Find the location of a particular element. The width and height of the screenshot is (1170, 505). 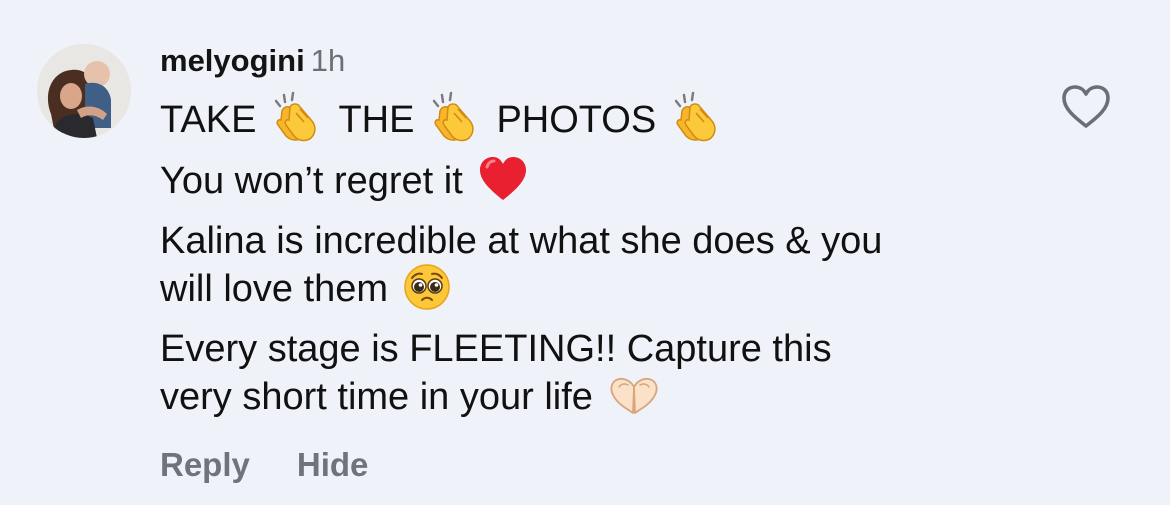

comment-word: THE is located at coordinates (376, 120).